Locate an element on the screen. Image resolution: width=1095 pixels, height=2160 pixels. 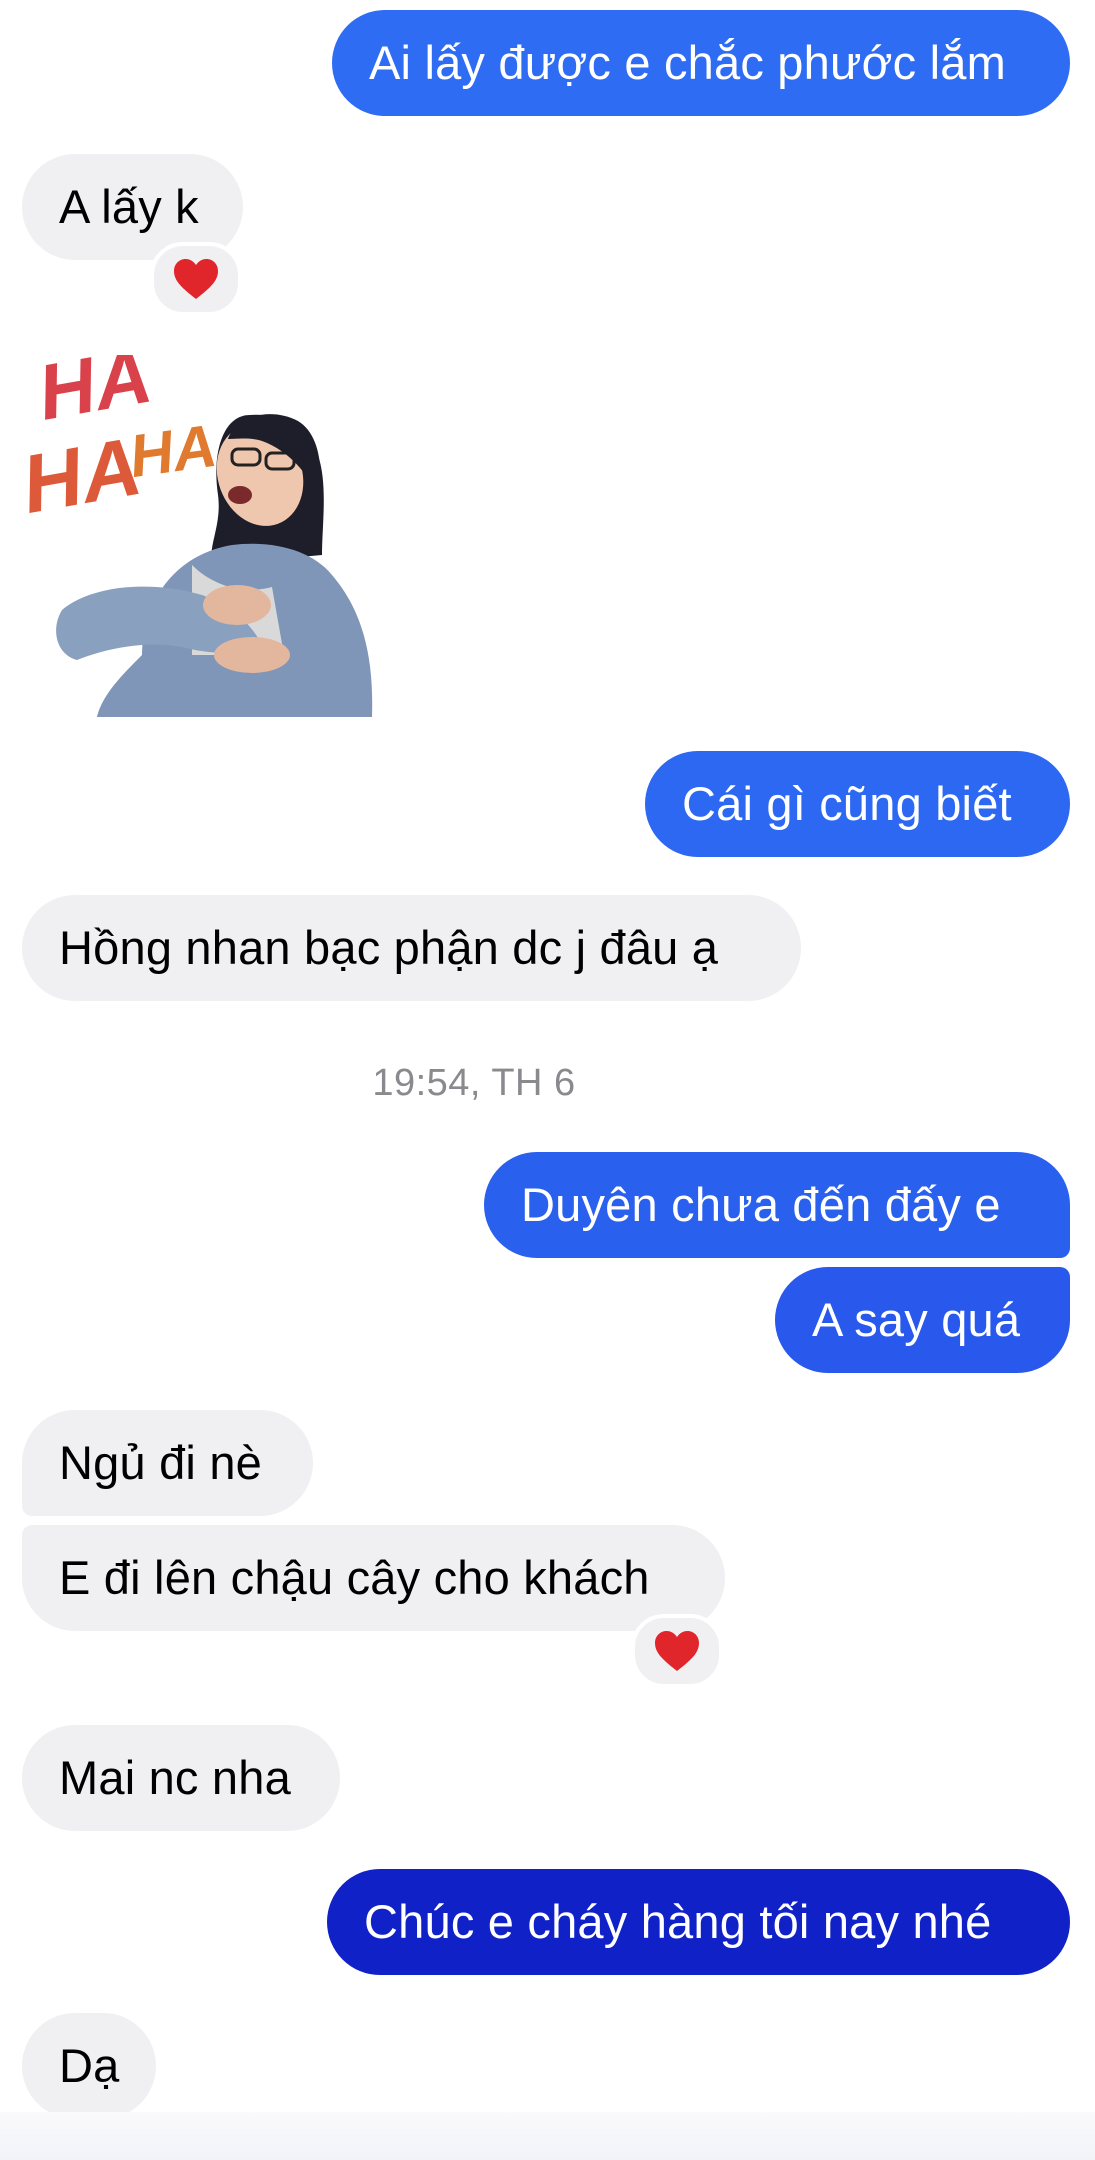
outgoing-message: Ai lấy được e chắc phước lắm is located at coordinates (701, 63).